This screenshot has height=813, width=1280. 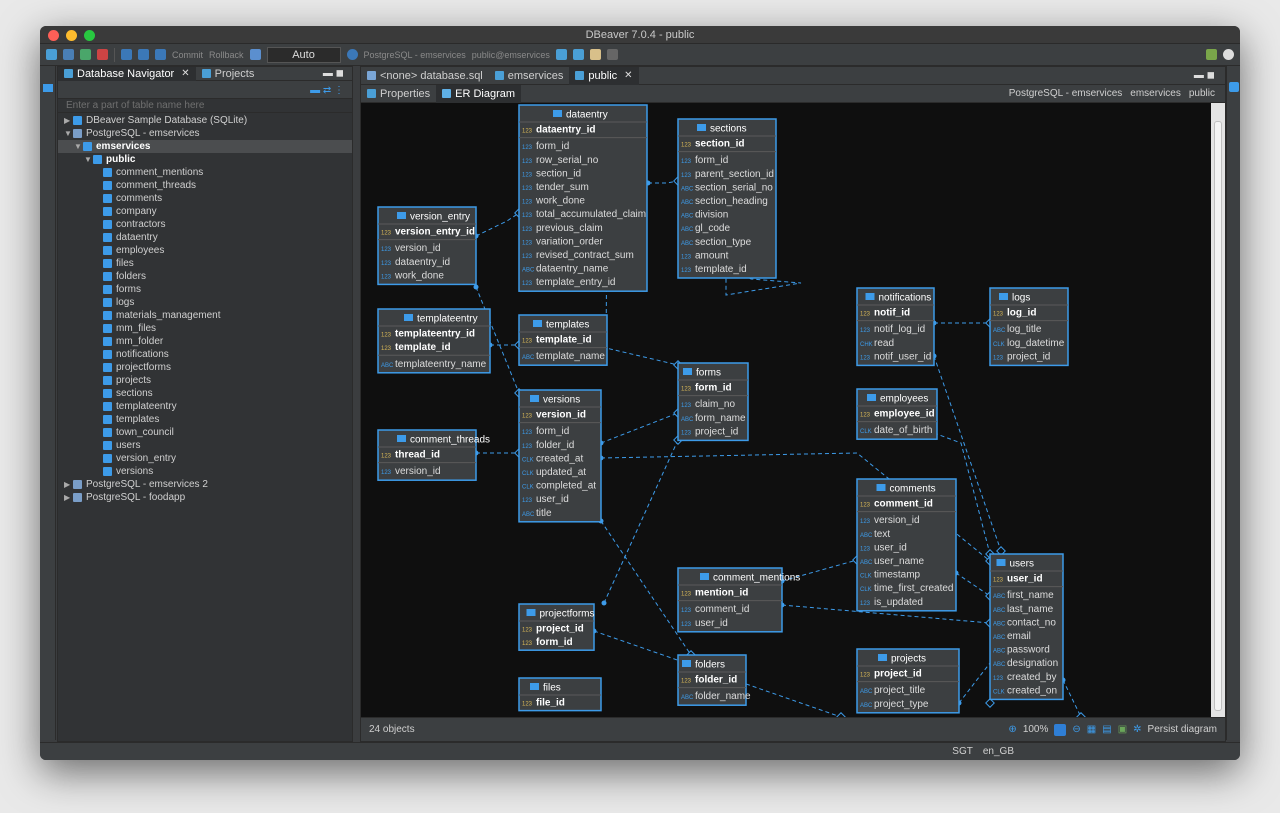 I want to click on tab-properties: Properties, so click(x=398, y=94).